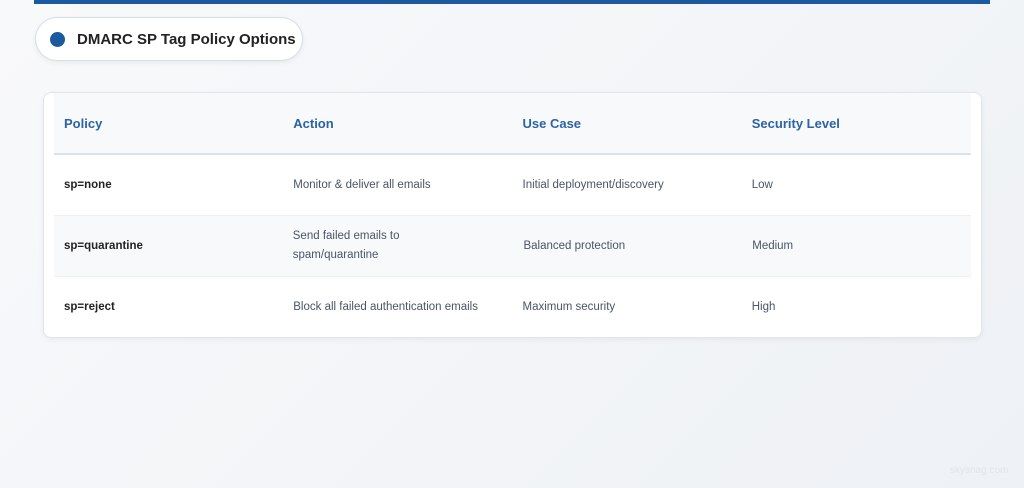 The height and width of the screenshot is (488, 1024). Describe the element at coordinates (313, 123) in the screenshot. I see `header-action: Action` at that location.